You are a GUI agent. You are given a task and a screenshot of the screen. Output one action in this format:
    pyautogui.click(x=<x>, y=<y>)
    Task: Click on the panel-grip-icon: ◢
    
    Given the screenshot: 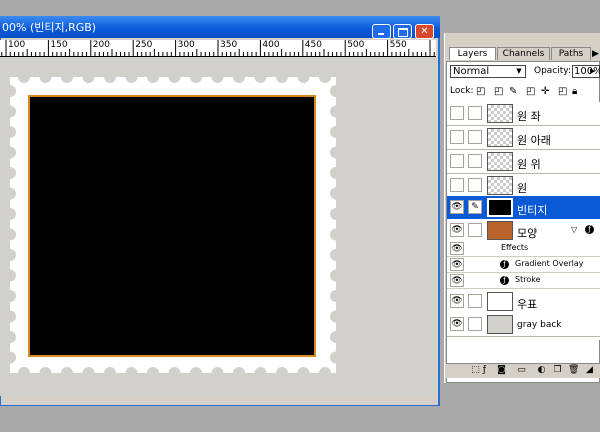 What is the action you would take?
    pyautogui.click(x=589, y=370)
    